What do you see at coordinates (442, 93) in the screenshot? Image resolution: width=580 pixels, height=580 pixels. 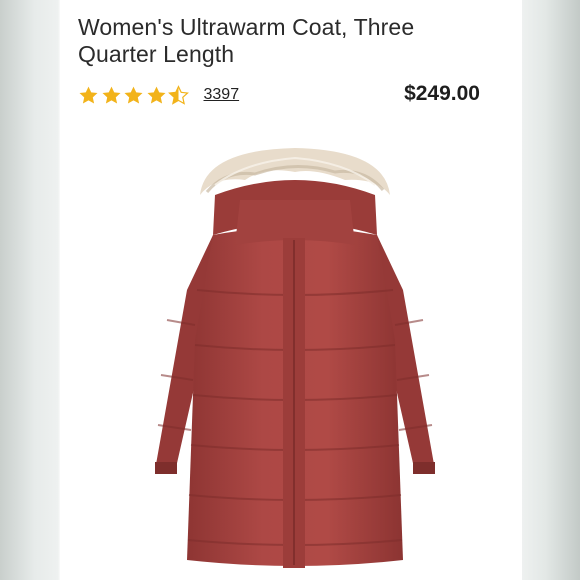 I see `product-price: $249.00` at bounding box center [442, 93].